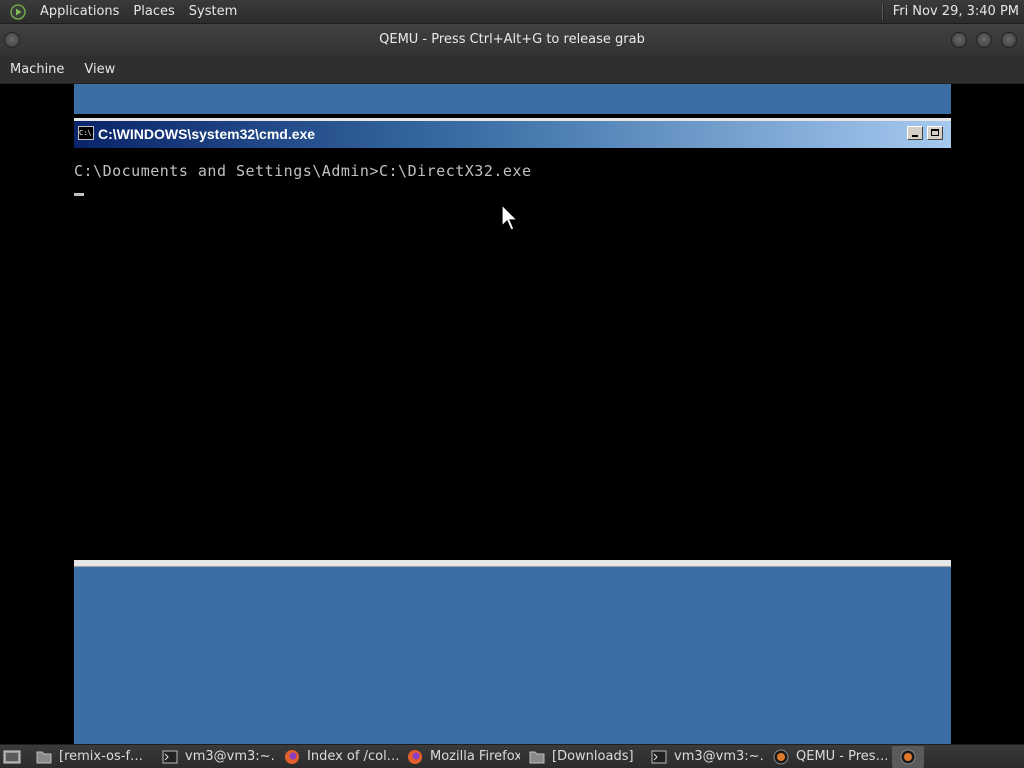 The image size is (1024, 768). Describe the element at coordinates (12, 757) in the screenshot. I see `show-desktop-icon` at that location.